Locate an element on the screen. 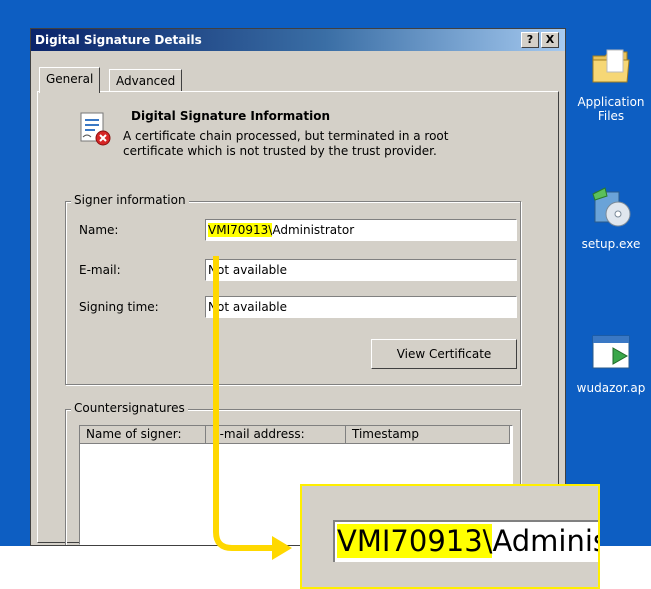 Image resolution: width=651 pixels, height=589 pixels. zoomed-name-field: VMI70913\Adminis is located at coordinates (466, 541).